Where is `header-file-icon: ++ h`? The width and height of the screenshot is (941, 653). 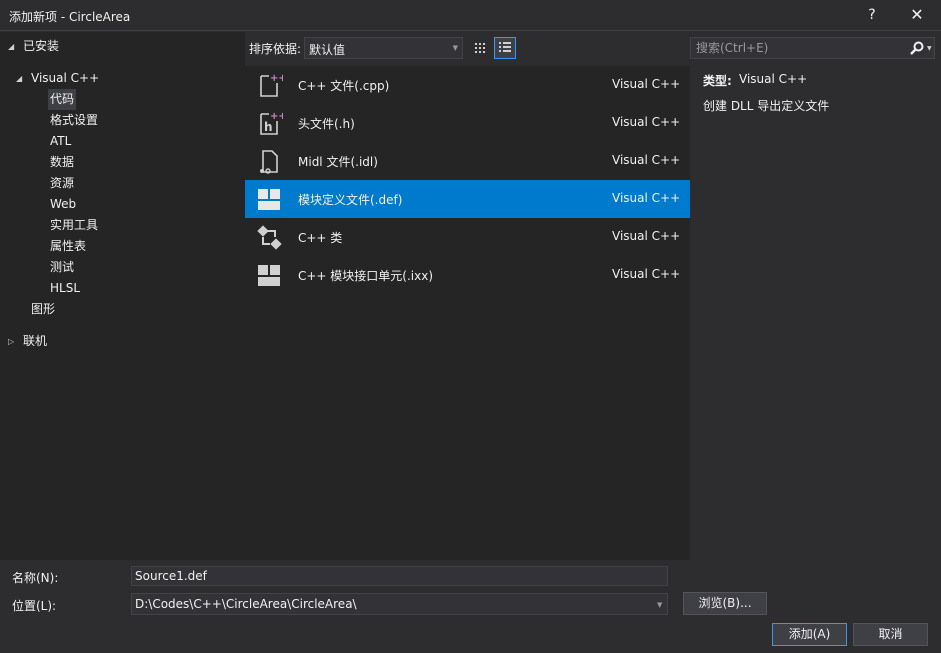 header-file-icon: ++ h is located at coordinates (271, 123).